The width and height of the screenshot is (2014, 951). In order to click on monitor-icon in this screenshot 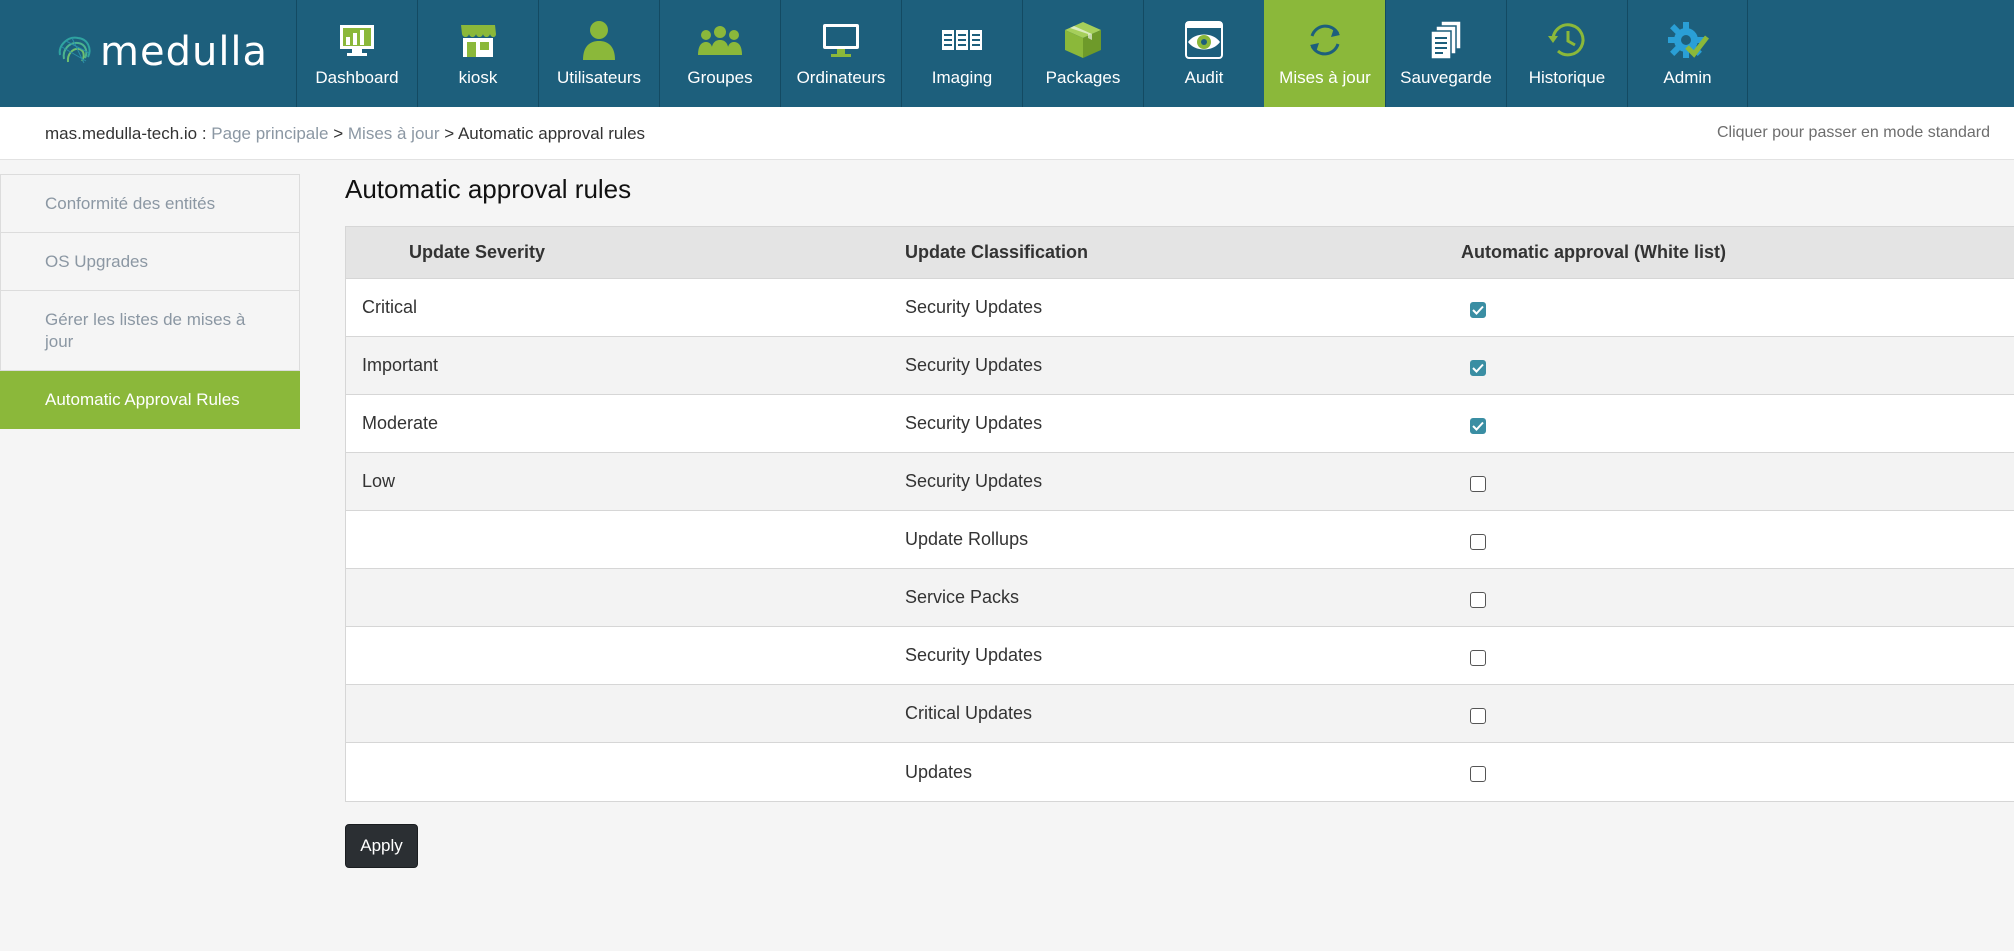, I will do `click(841, 40)`.